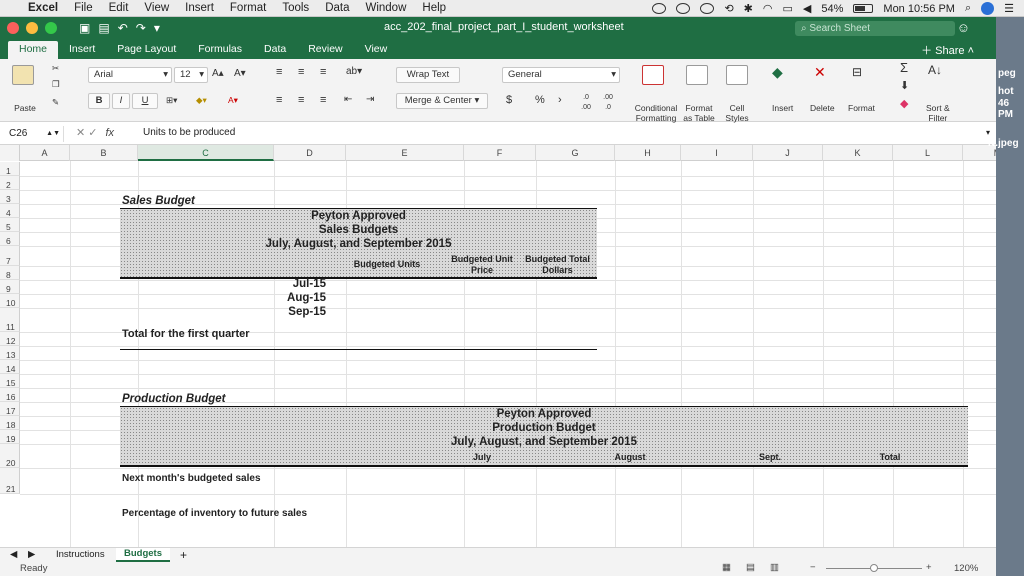 Image resolution: width=1024 pixels, height=576 pixels. What do you see at coordinates (938, 113) in the screenshot?
I see `sort-filter-label: Sort & Filter` at bounding box center [938, 113].